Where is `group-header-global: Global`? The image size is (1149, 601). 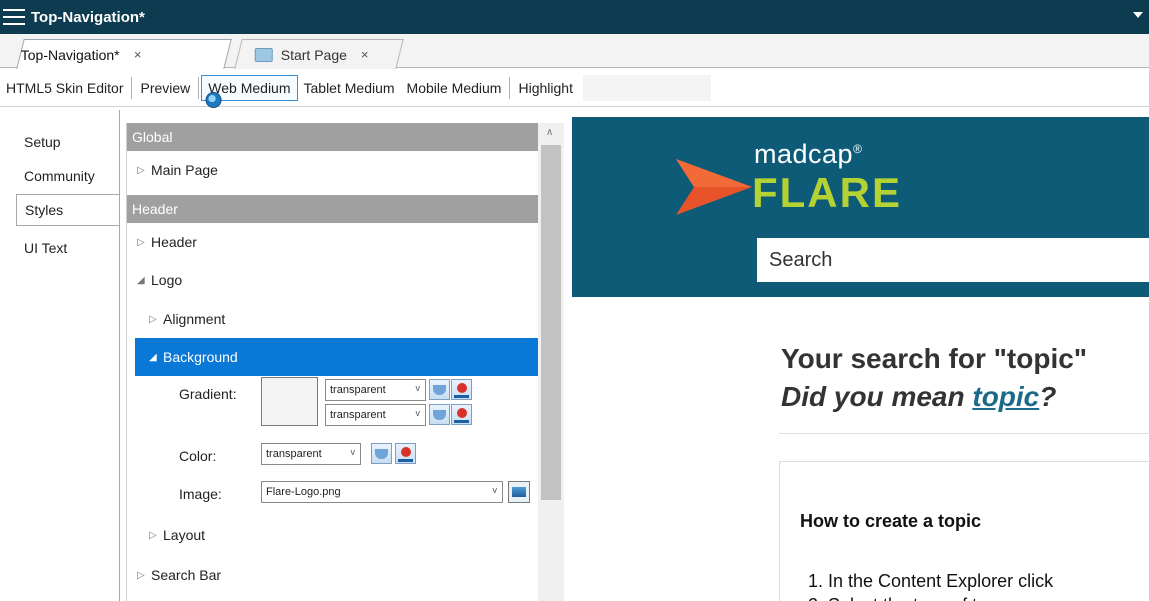 group-header-global: Global is located at coordinates (333, 137).